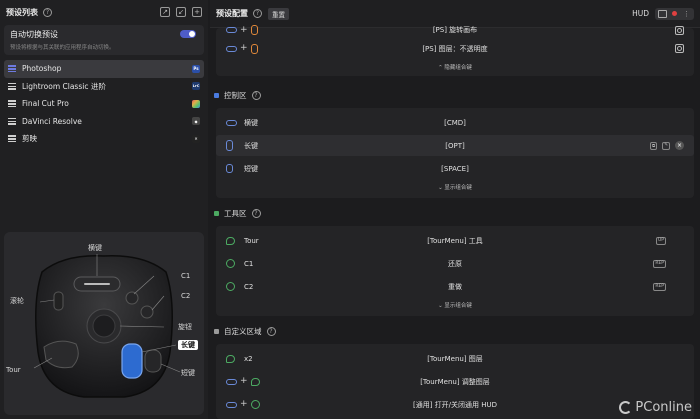 The width and height of the screenshot is (700, 419). What do you see at coordinates (242, 48) in the screenshot?
I see `combo-icons: +` at bounding box center [242, 48].